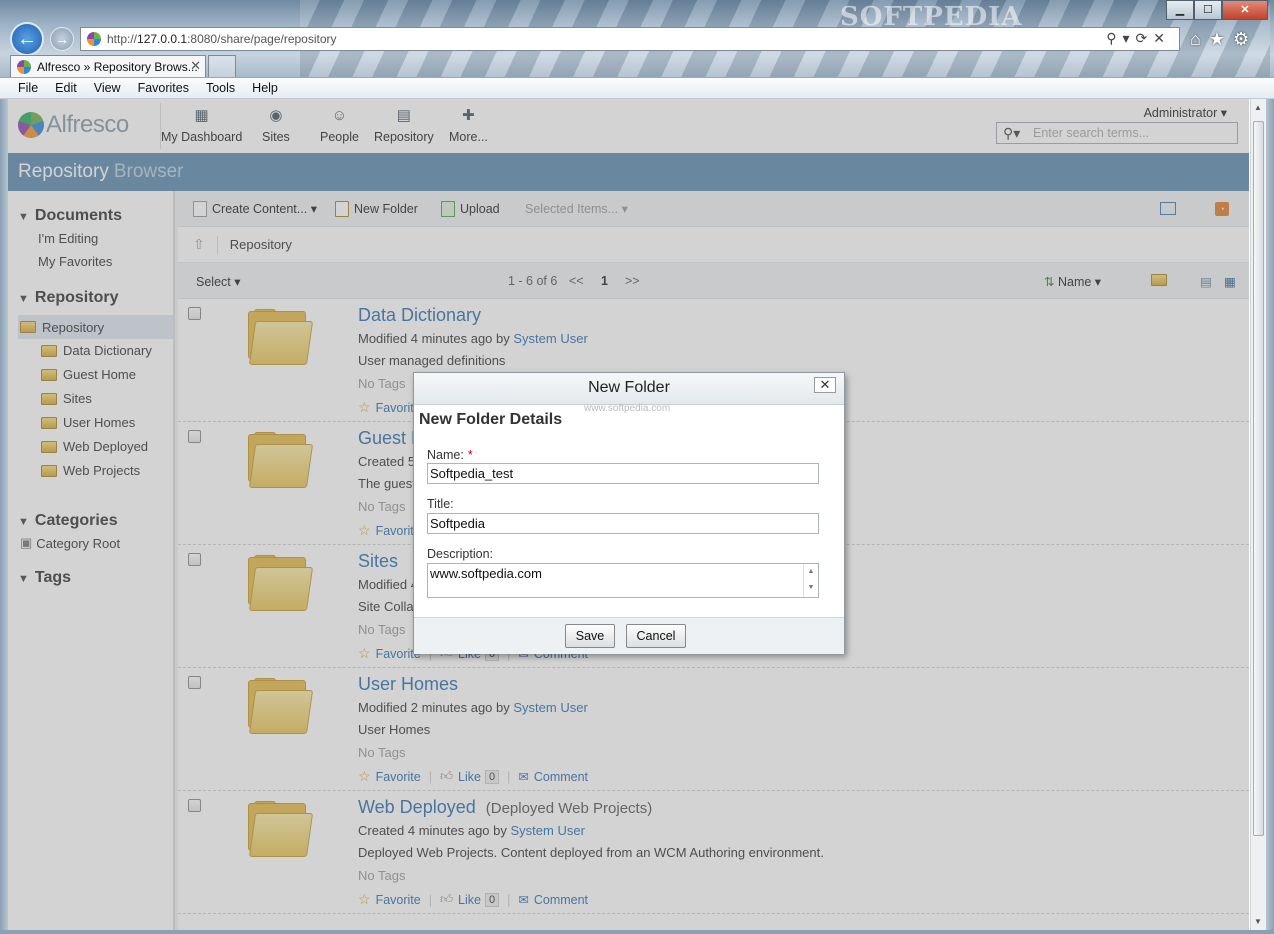 This screenshot has width=1274, height=934. I want to click on menu-file: File, so click(28, 88).